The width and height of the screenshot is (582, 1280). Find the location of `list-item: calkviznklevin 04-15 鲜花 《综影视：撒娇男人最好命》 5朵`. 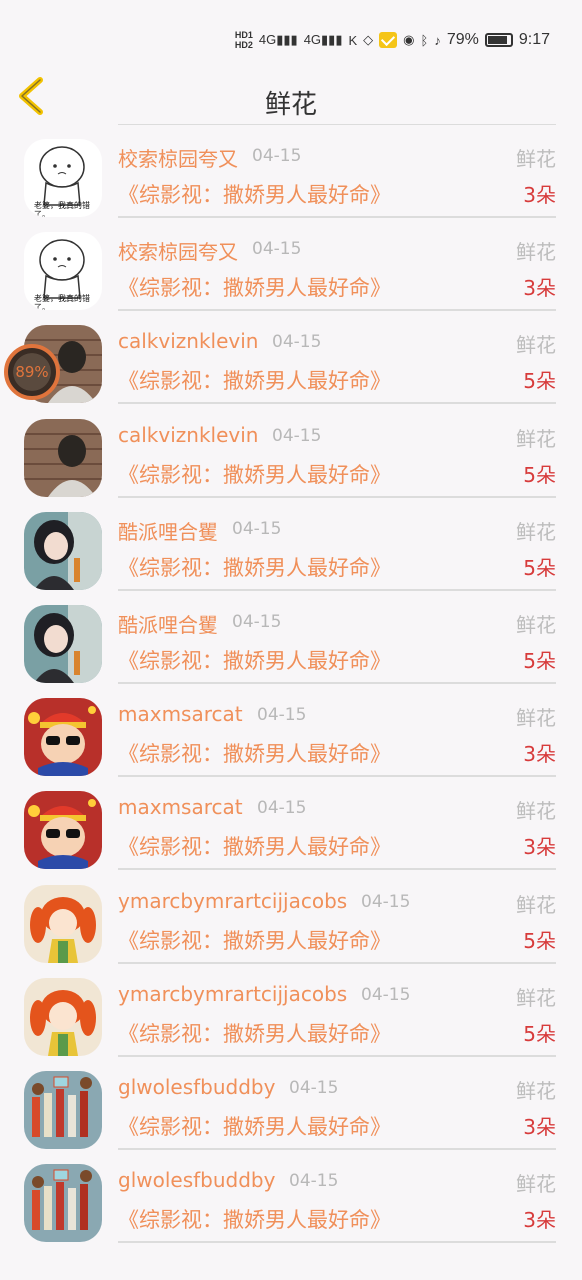

list-item: calkviznklevin 04-15 鲜花 《综影视：撒娇男人最好命》 5朵 is located at coordinates (291, 459).